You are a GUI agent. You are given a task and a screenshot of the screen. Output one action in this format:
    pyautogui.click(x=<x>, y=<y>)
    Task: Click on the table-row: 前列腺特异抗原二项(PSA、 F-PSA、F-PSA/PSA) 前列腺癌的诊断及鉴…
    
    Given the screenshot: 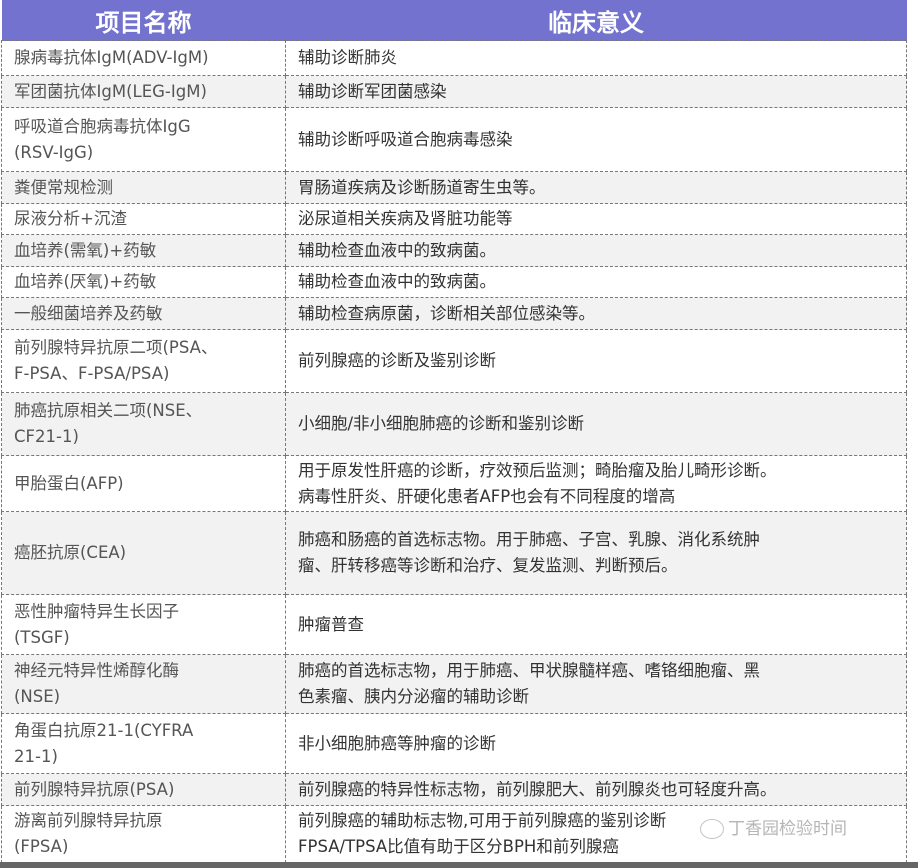 What is the action you would take?
    pyautogui.click(x=454, y=361)
    